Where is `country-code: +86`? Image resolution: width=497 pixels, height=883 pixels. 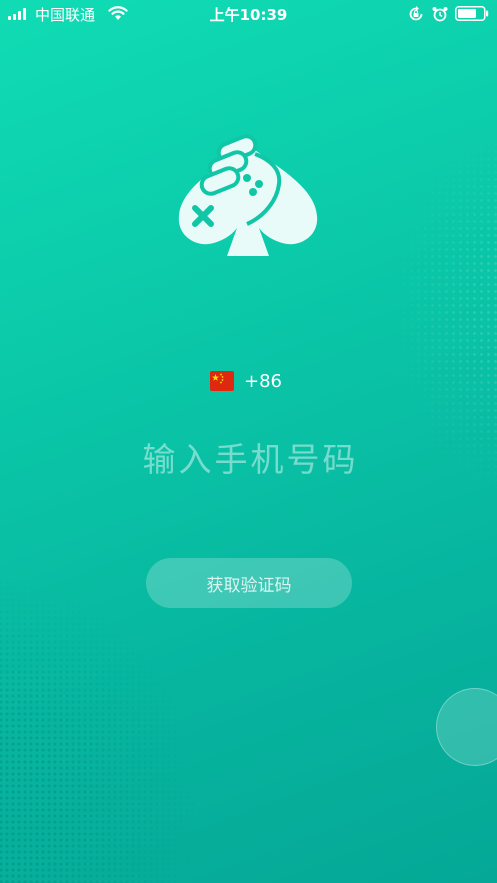
country-code: +86 is located at coordinates (263, 381).